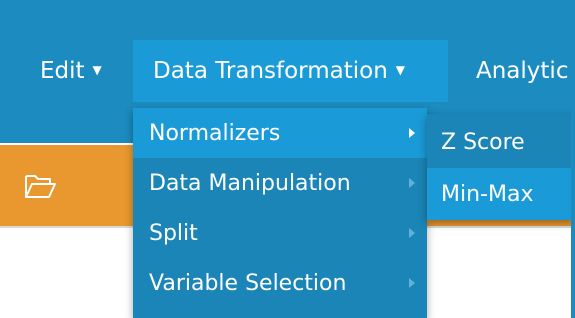  I want to click on nav-analytics-label: Analytic, so click(522, 71).